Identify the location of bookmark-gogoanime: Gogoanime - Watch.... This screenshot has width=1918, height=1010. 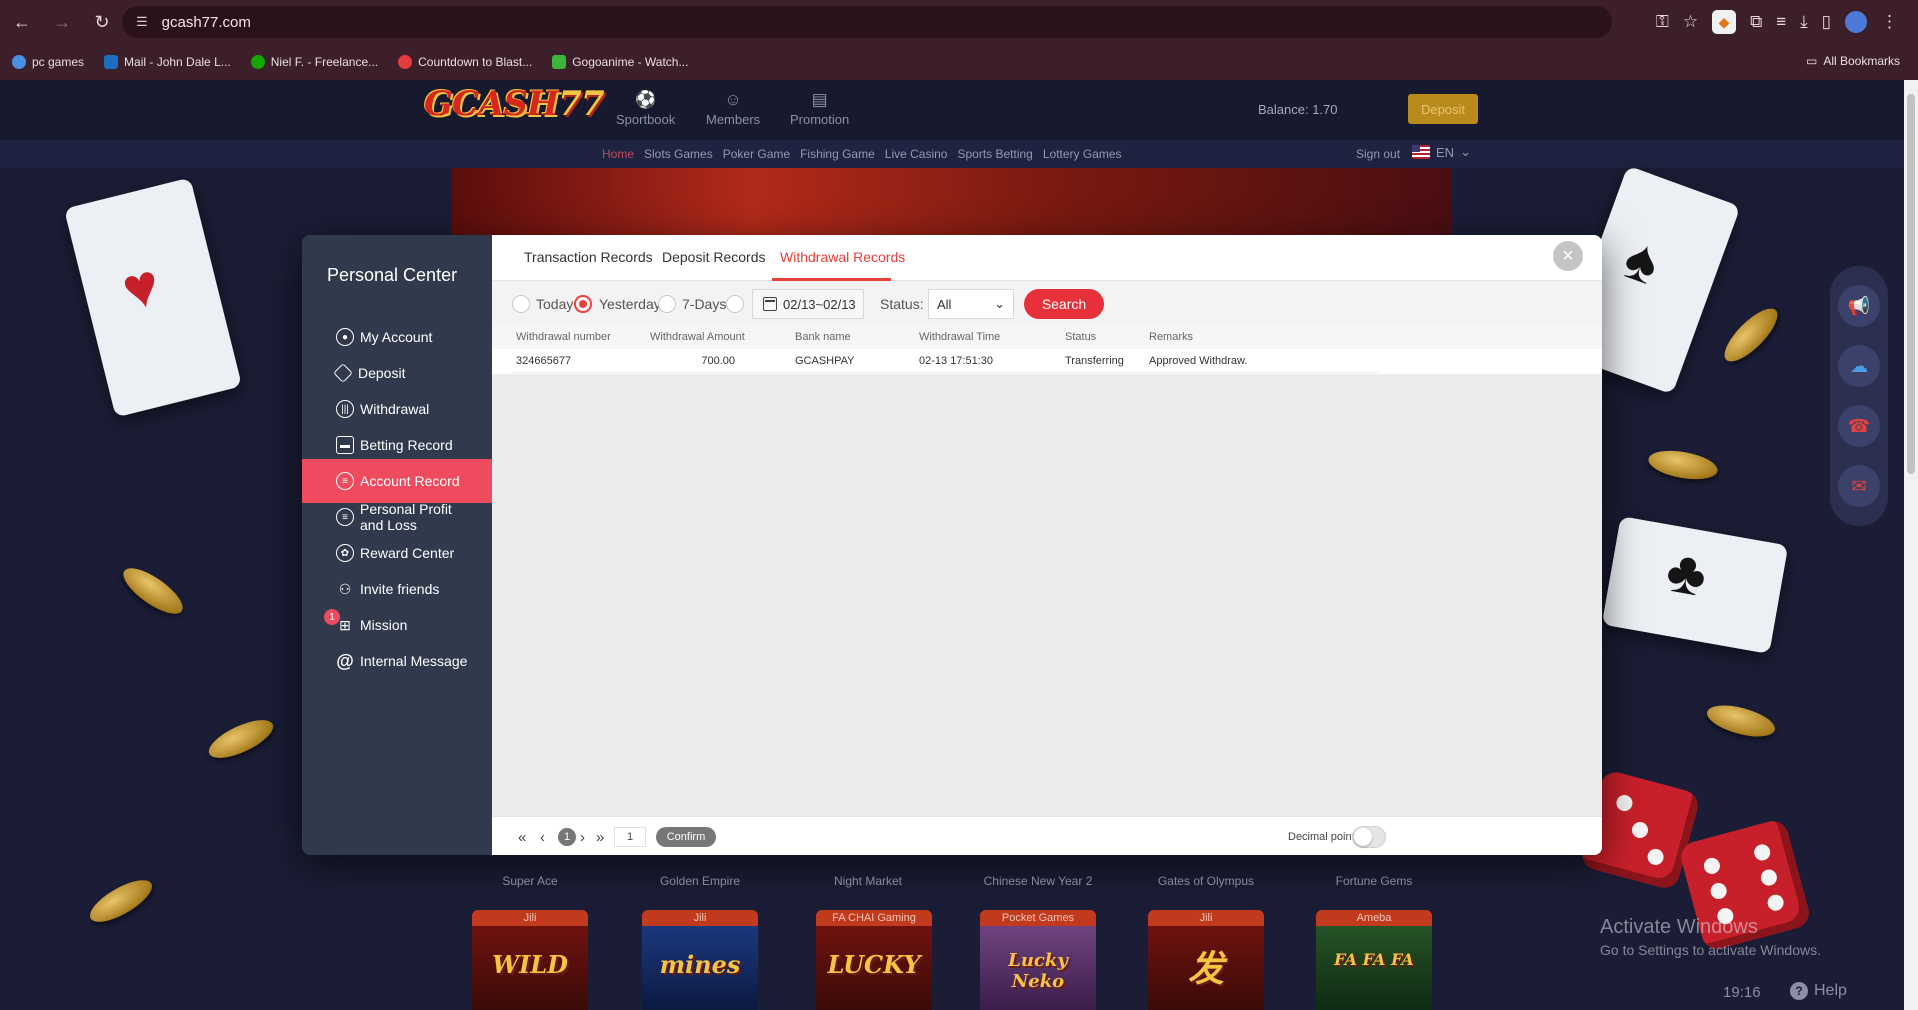
(620, 62).